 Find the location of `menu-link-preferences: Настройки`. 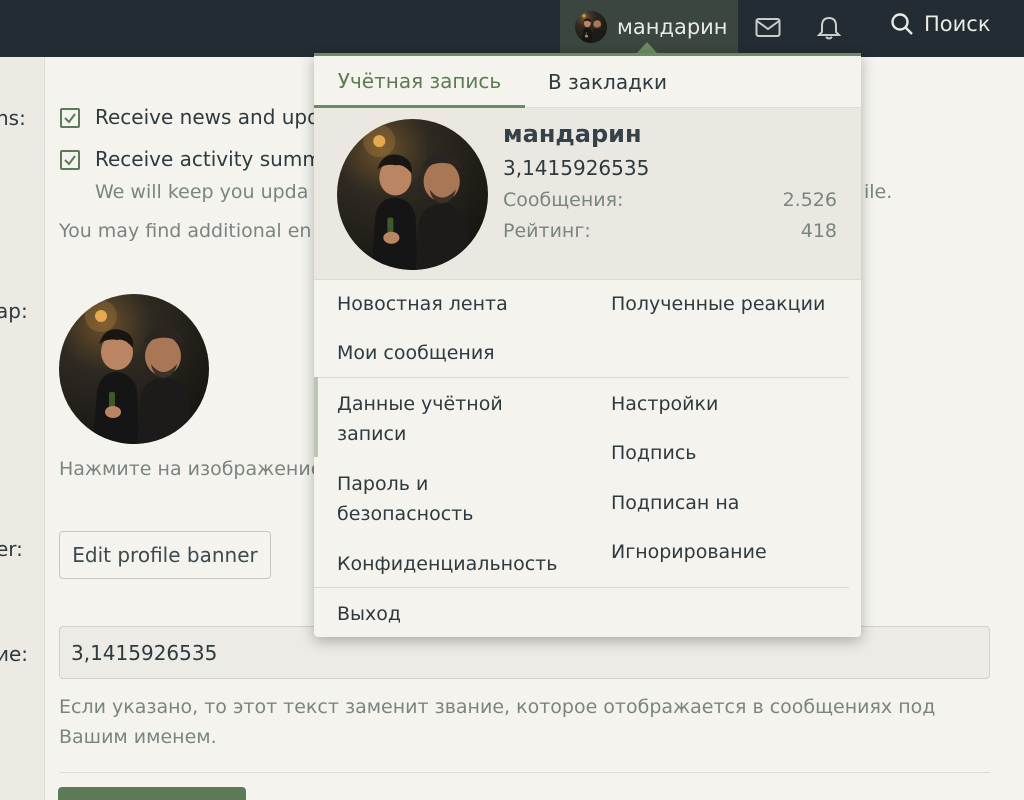

menu-link-preferences: Настройки is located at coordinates (664, 404).